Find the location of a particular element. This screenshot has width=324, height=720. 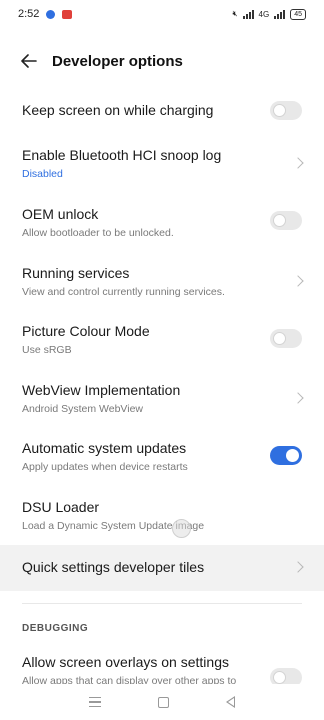

battery-icon: 45 is located at coordinates (298, 14).